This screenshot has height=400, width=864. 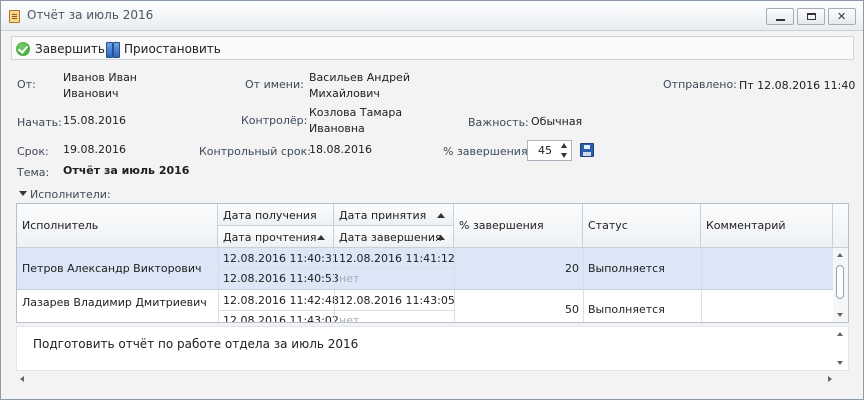 I want to click on completion-stepper: 45, so click(x=549, y=150).